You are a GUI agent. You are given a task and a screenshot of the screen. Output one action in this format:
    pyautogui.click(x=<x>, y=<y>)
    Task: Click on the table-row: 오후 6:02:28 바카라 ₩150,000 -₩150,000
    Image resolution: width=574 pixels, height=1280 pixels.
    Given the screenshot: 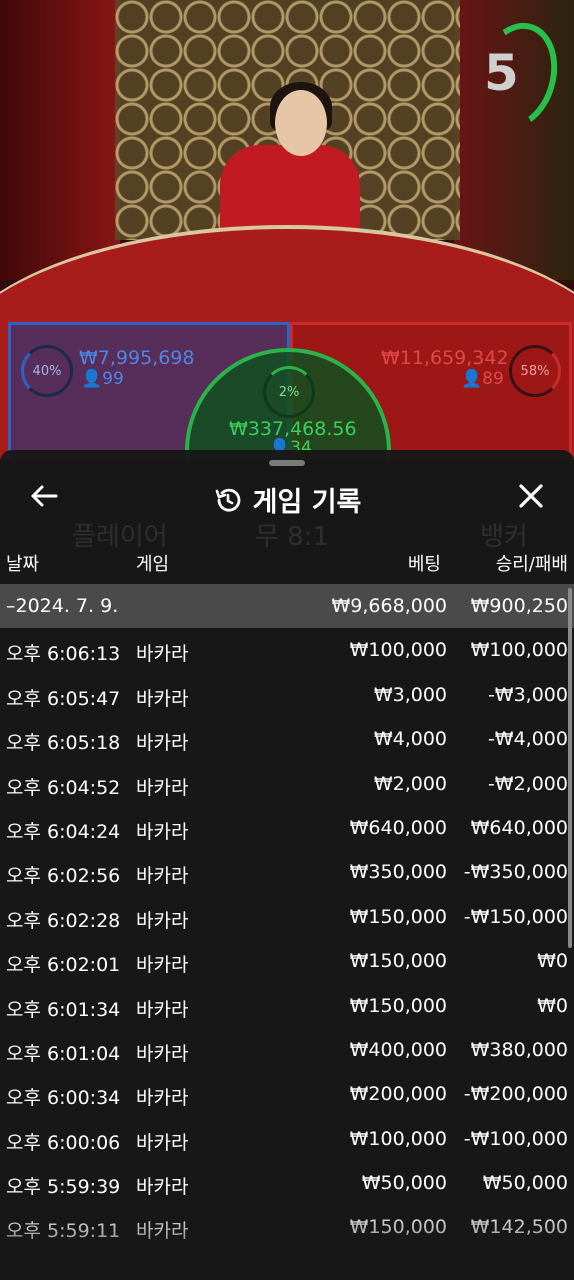 What is the action you would take?
    pyautogui.click(x=287, y=917)
    